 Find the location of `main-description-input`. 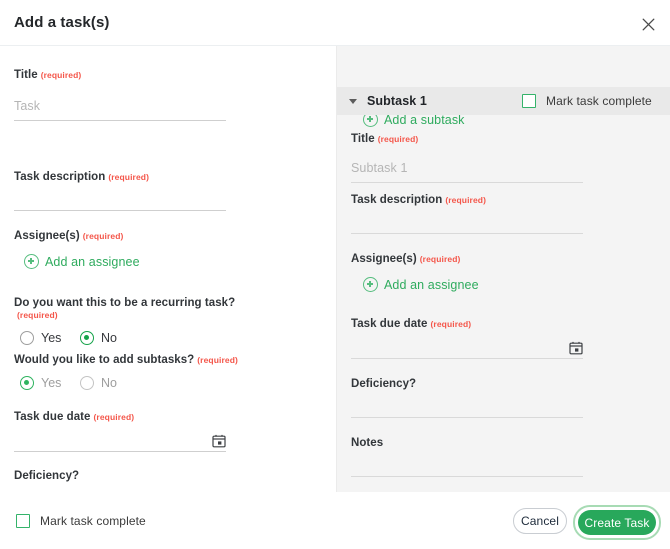

main-description-input is located at coordinates (120, 210).